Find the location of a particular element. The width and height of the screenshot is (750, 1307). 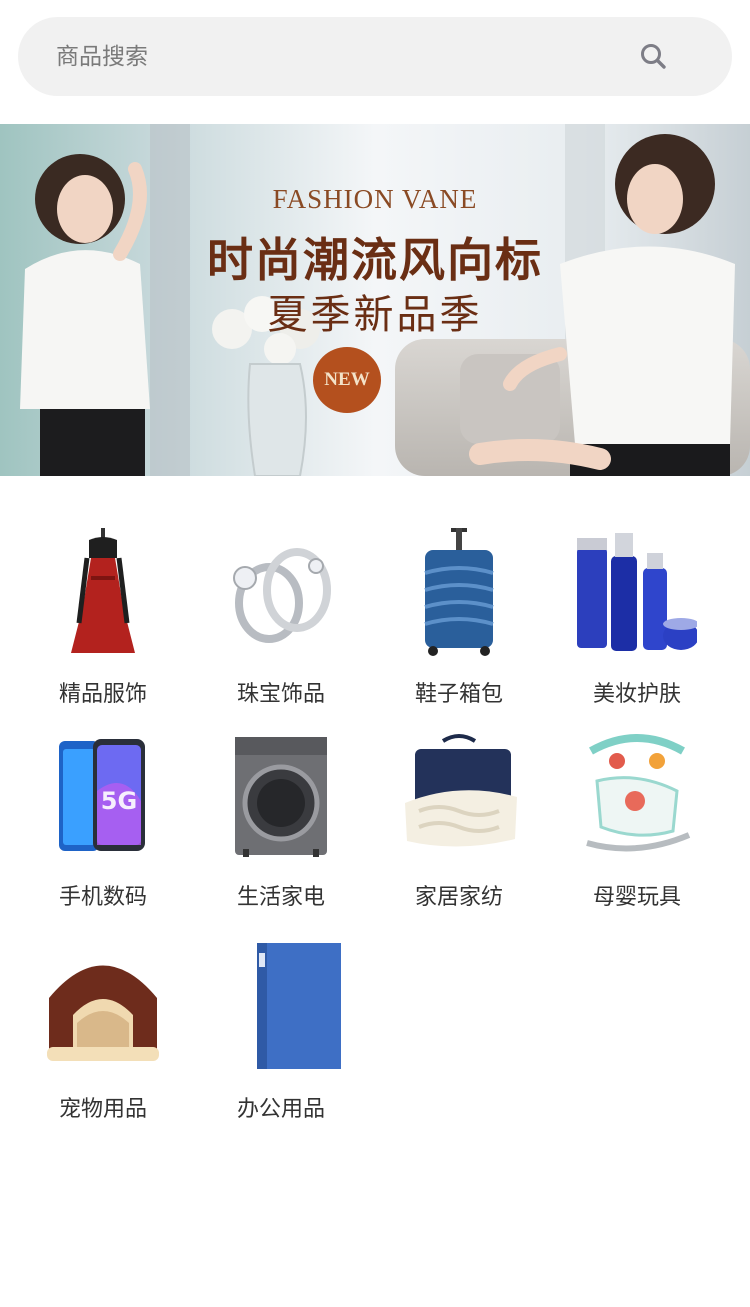

folder-icon is located at coordinates (299, 1006).